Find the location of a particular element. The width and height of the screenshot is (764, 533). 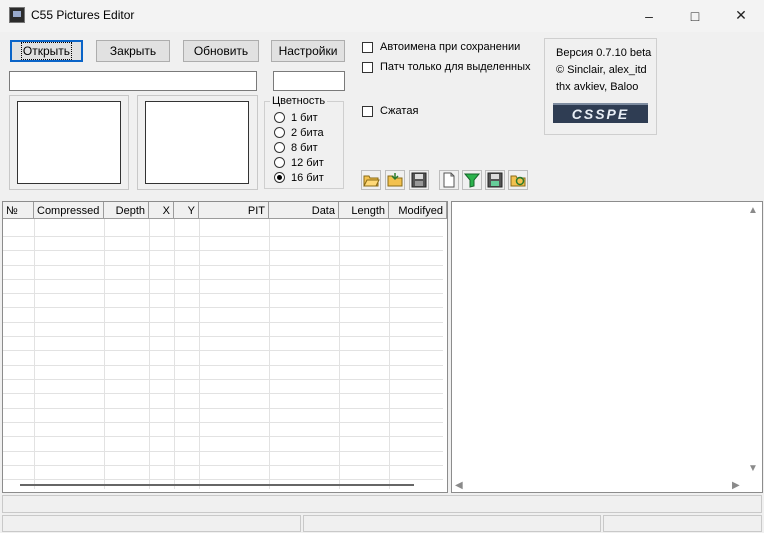

radio-8bit: 8 бит is located at coordinates (296, 147).